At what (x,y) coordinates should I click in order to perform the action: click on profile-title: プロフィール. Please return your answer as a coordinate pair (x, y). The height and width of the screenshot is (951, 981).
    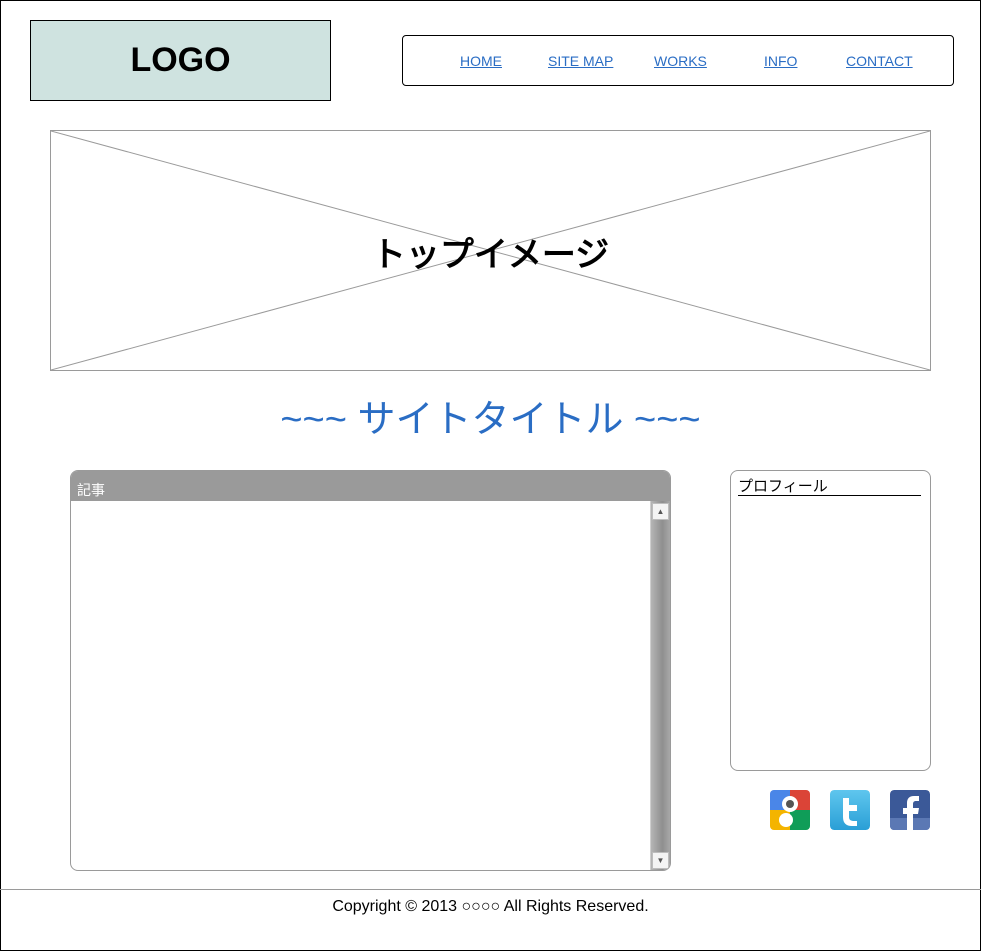
    Looking at the image, I should click on (829, 487).